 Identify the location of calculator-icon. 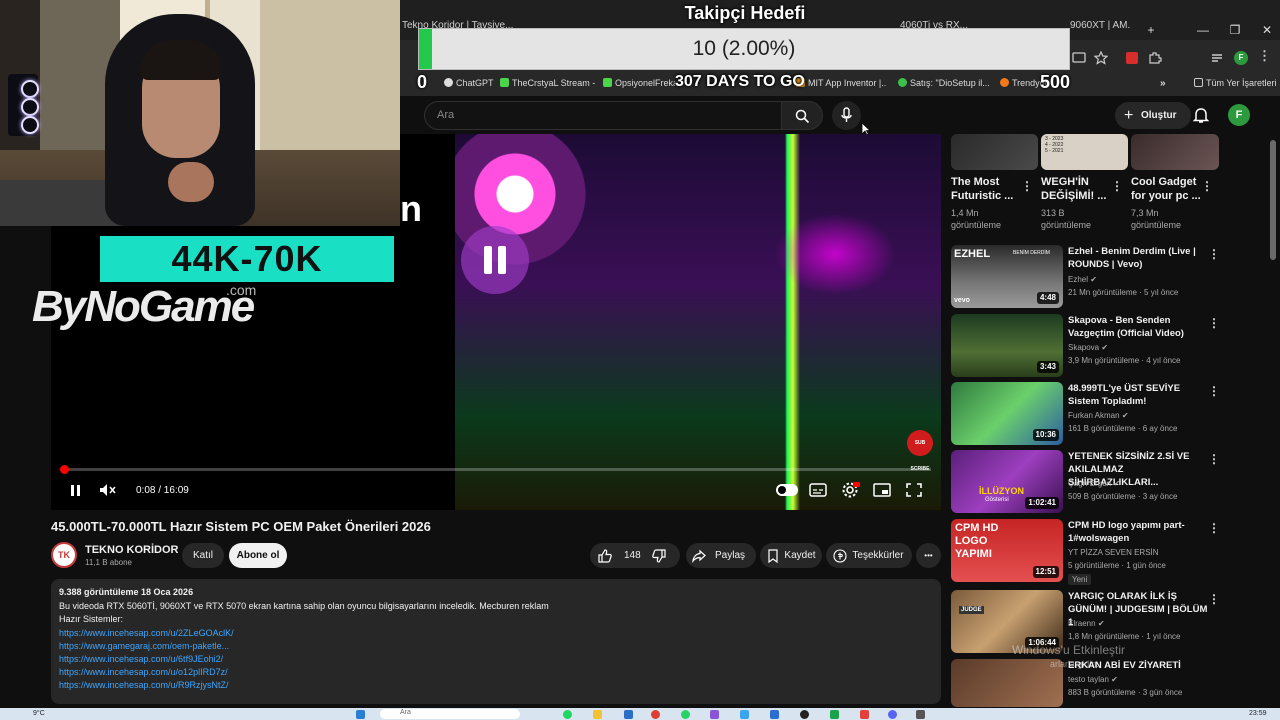
(920, 714).